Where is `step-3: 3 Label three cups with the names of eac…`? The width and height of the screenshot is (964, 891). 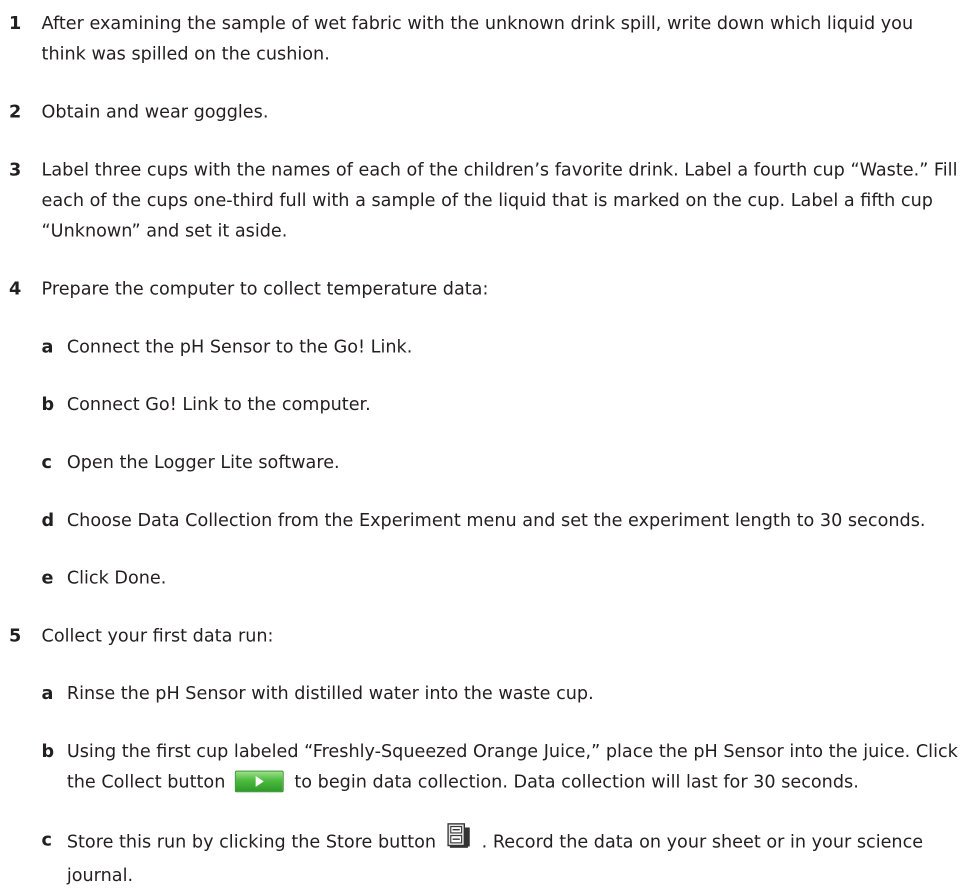
step-3: 3 Label three cups with the names of eac… is located at coordinates (480, 200).